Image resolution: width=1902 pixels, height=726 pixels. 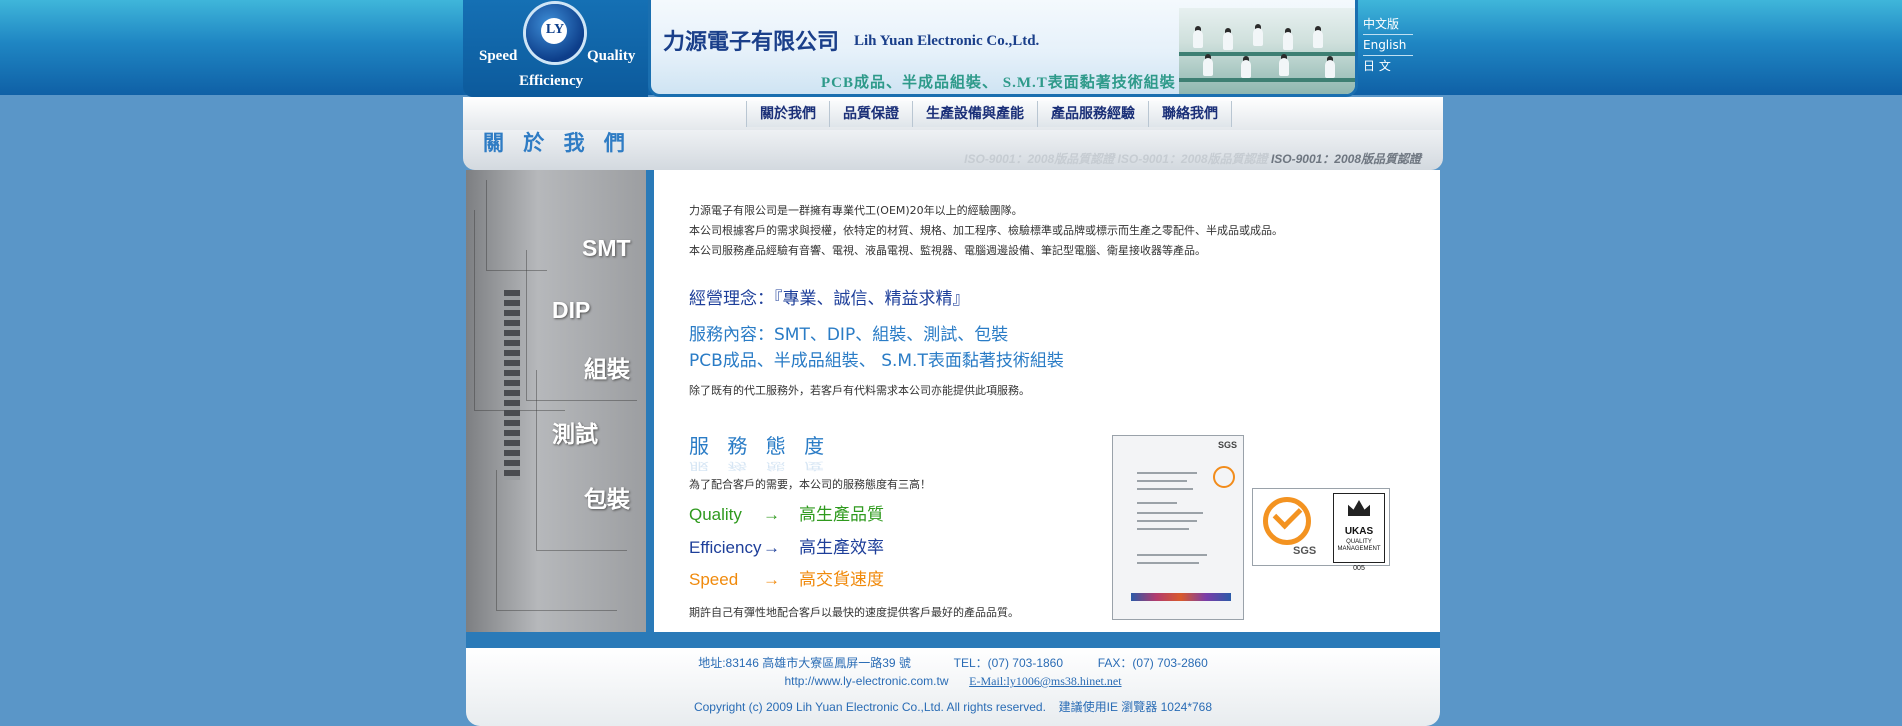 What do you see at coordinates (551, 81) in the screenshot?
I see `logo-word-efficiency: Efficiency` at bounding box center [551, 81].